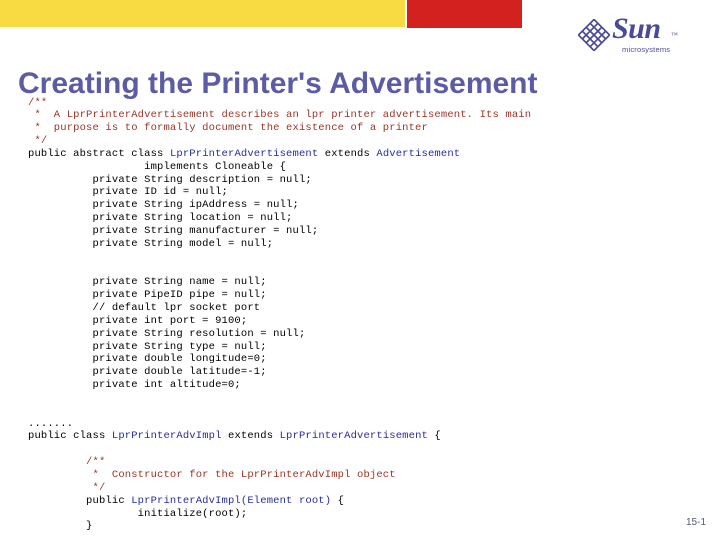 The height and width of the screenshot is (540, 720). Describe the element at coordinates (231, 500) in the screenshot. I see `code-class-name: LprPrinterAdvImpl(Element root)` at that location.